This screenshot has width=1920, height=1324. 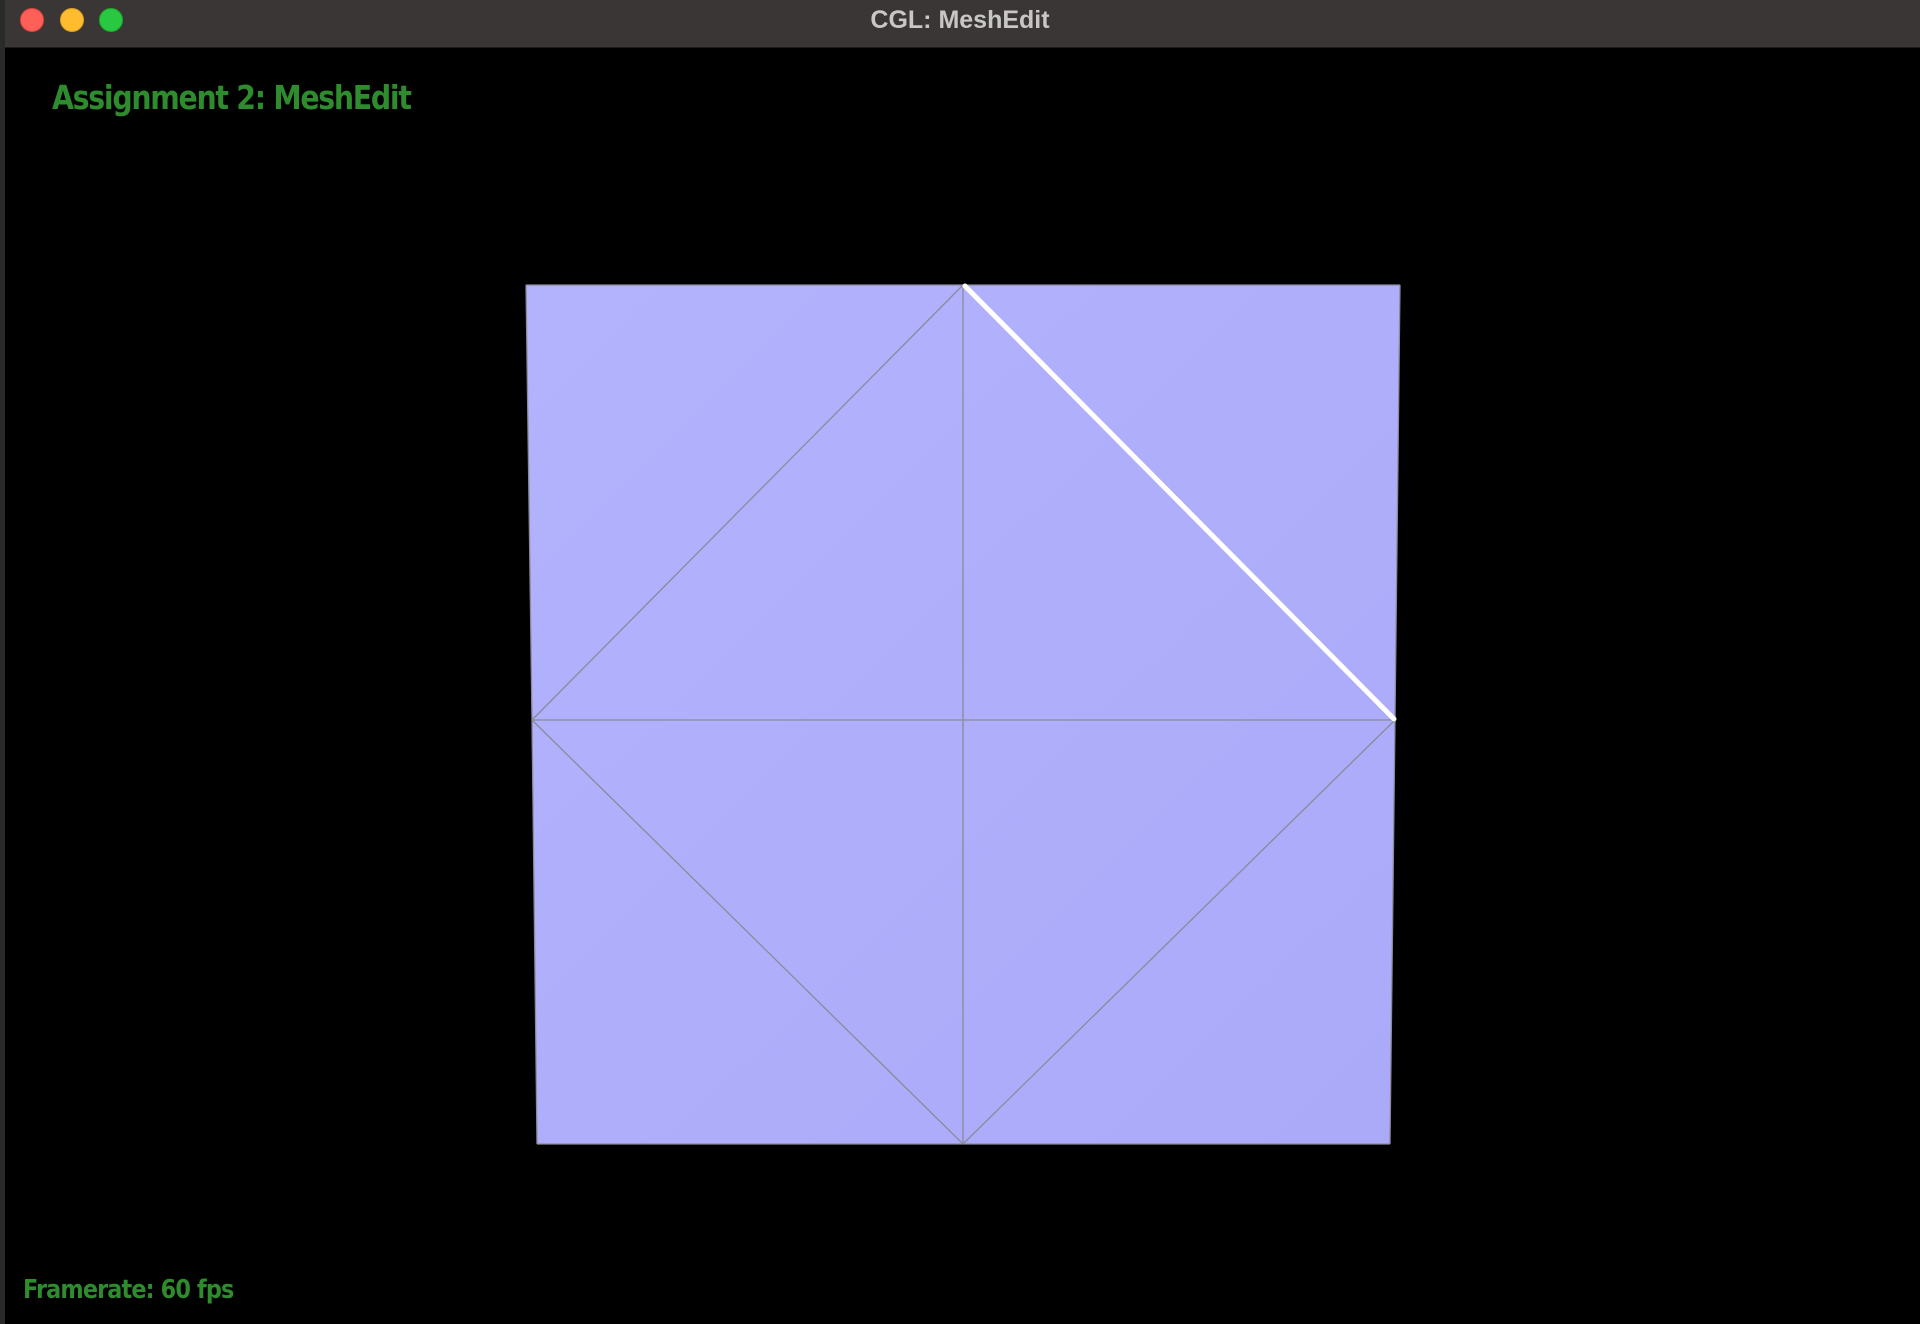 I want to click on assignment-title: Assignment 2: MeshEdit, so click(x=232, y=97).